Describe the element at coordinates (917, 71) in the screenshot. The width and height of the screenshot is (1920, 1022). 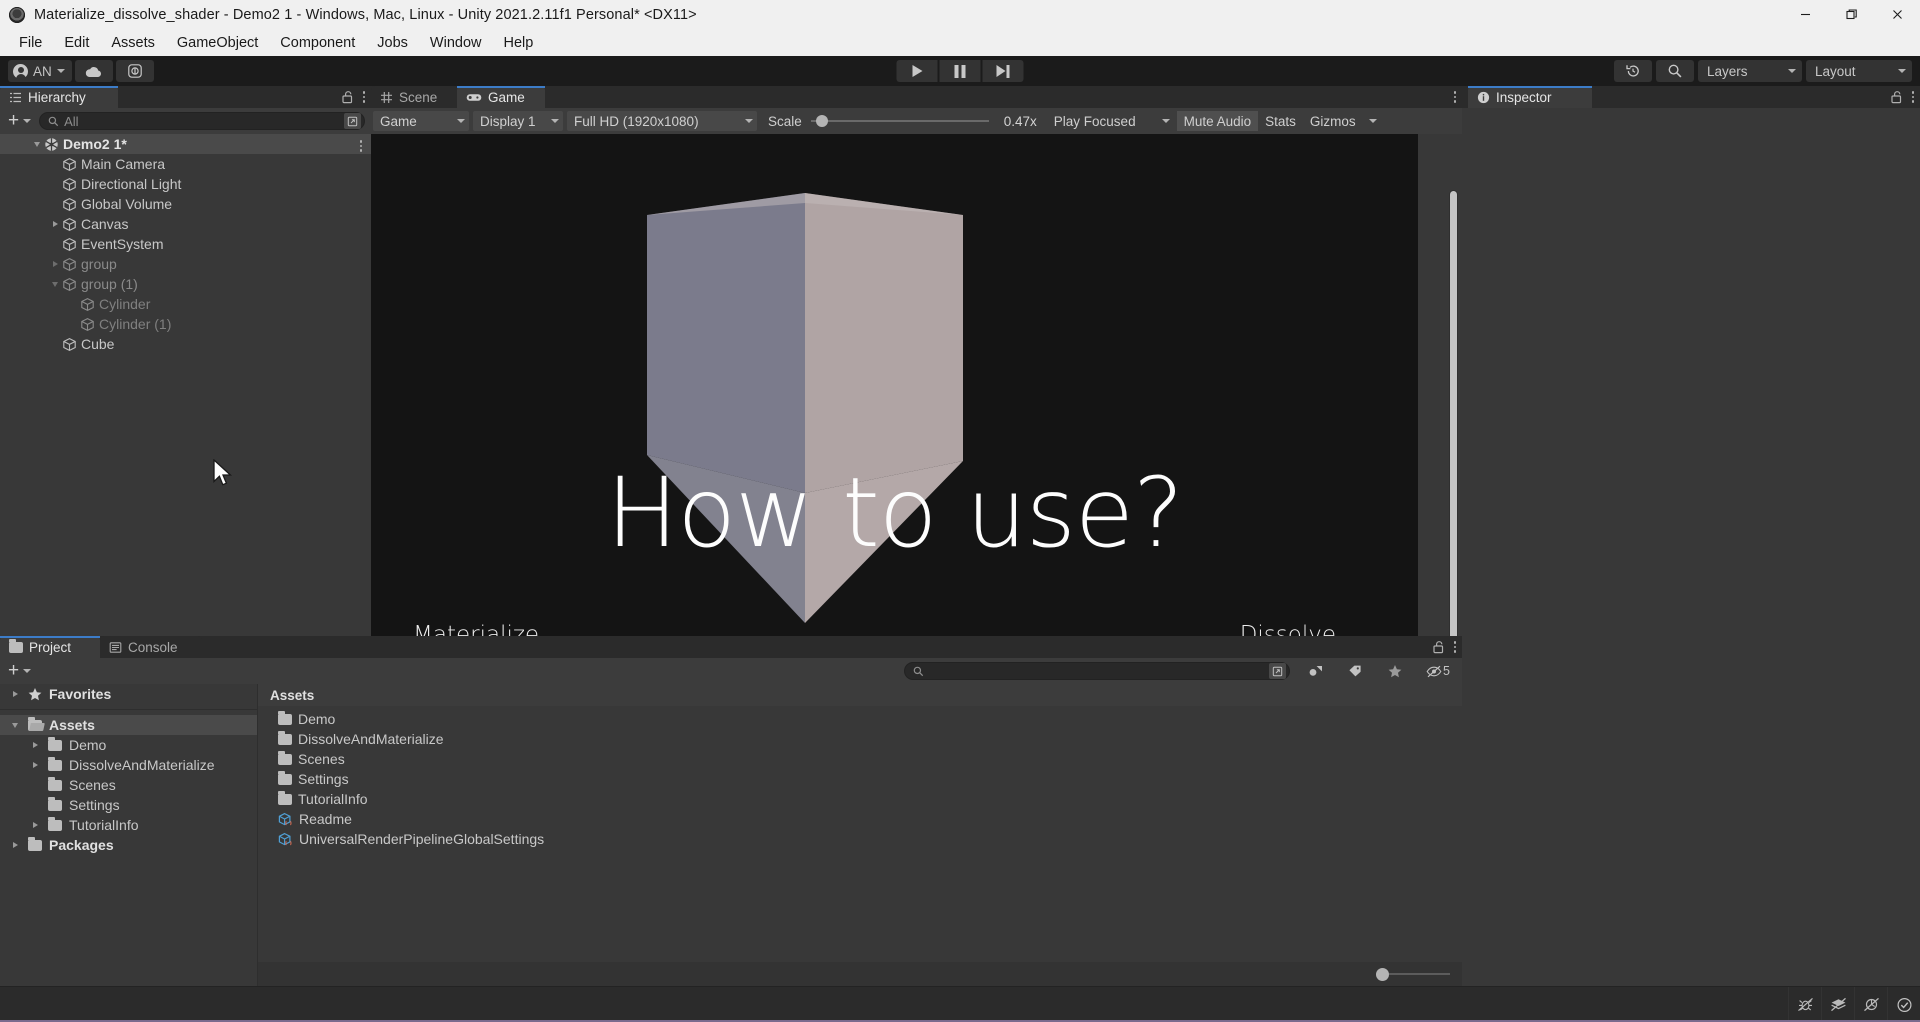
I see `play-button` at that location.